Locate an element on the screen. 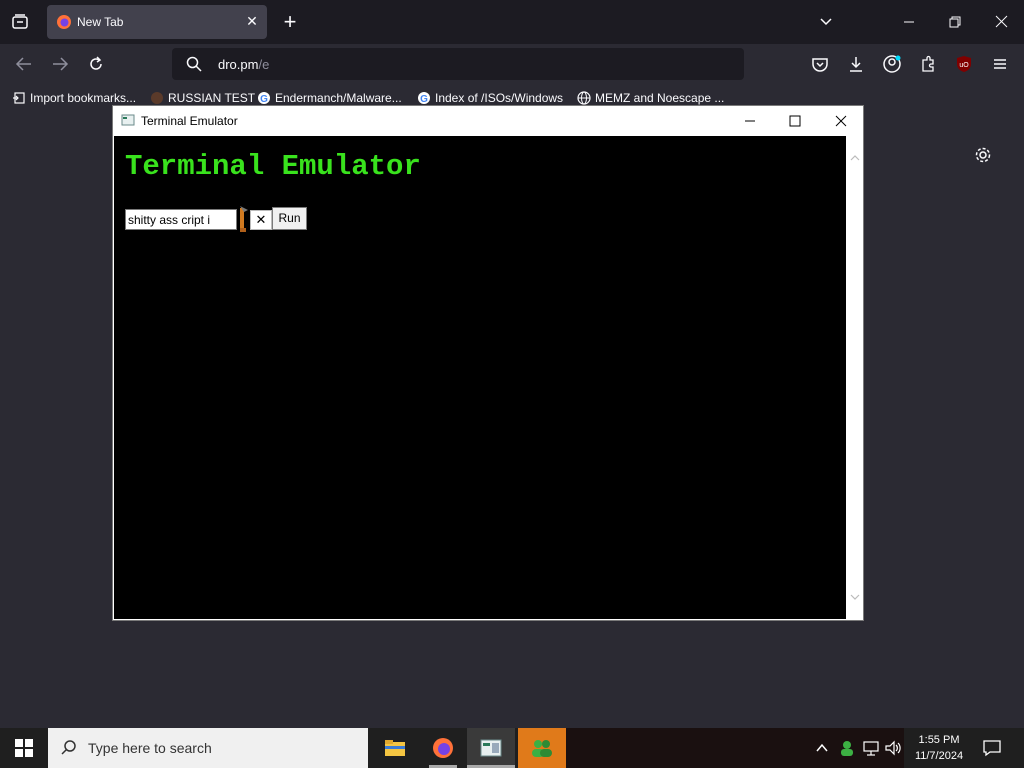  bookmark-label: Index of /ISOs/Windows is located at coordinates (499, 98).